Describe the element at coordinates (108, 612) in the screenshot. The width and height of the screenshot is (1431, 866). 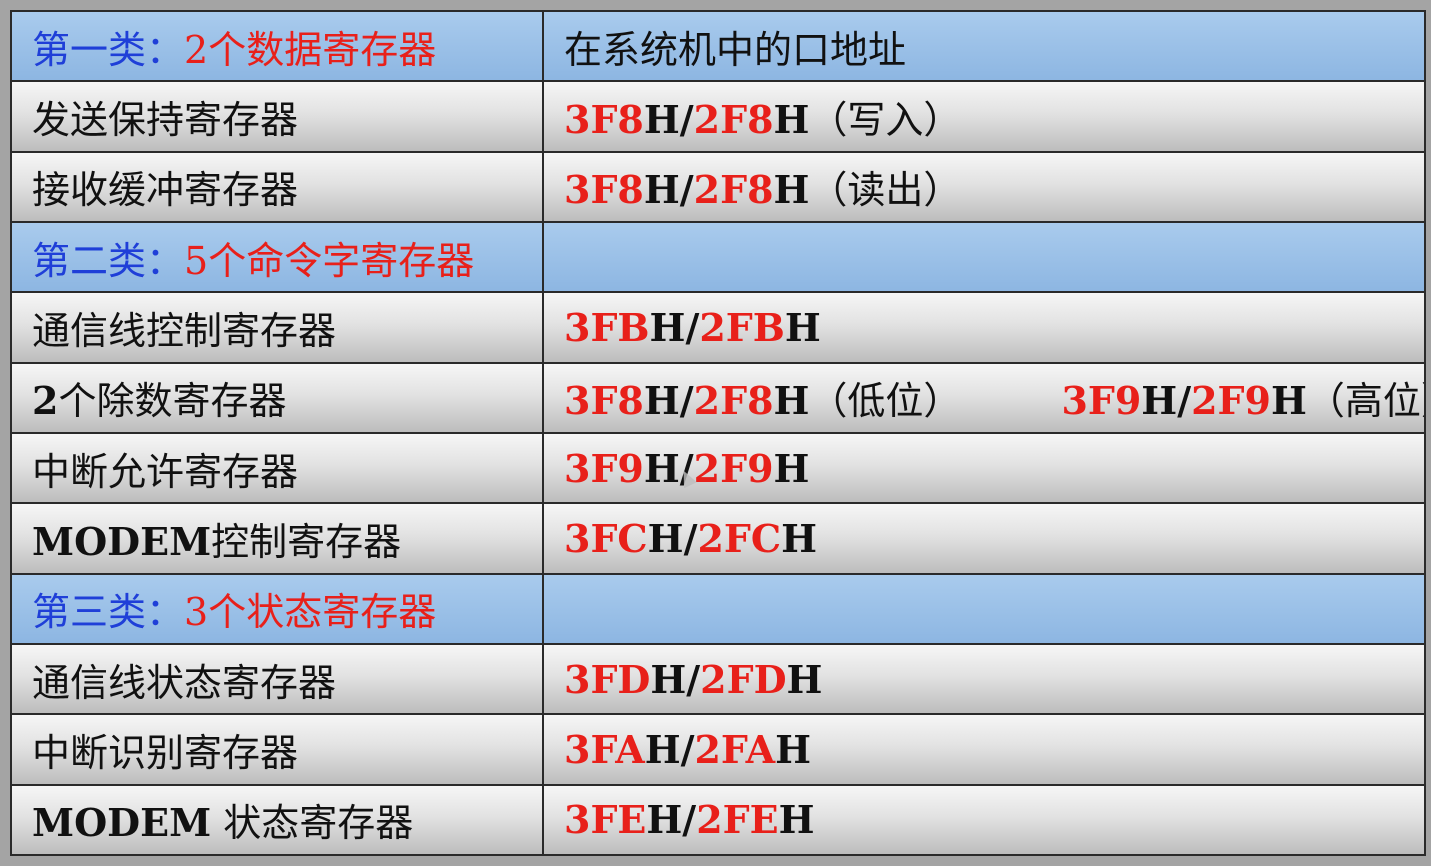
I see `category-label: 第三类：` at that location.